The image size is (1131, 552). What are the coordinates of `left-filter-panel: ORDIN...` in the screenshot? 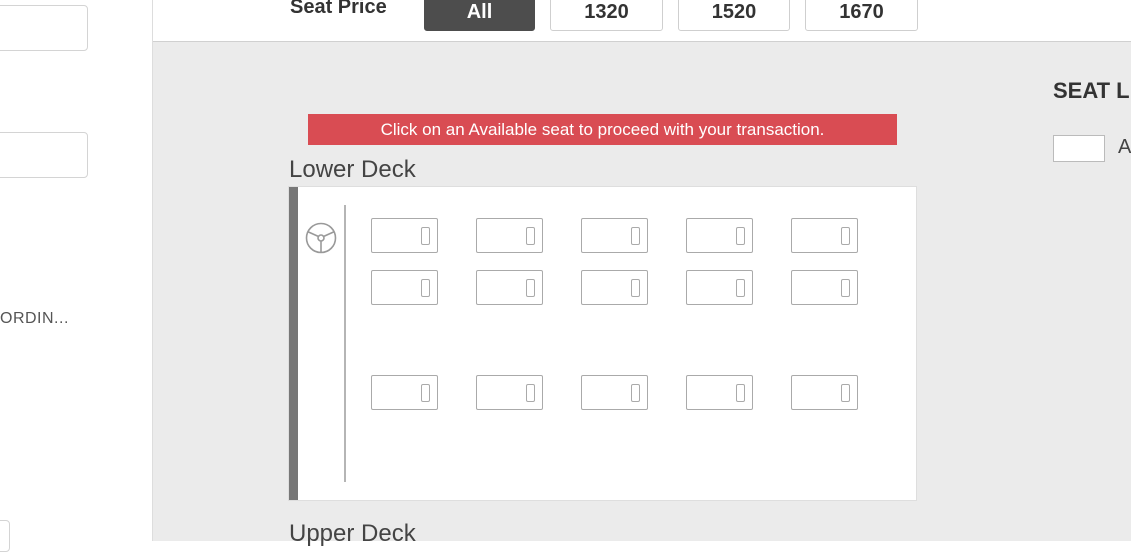 It's located at (76, 276).